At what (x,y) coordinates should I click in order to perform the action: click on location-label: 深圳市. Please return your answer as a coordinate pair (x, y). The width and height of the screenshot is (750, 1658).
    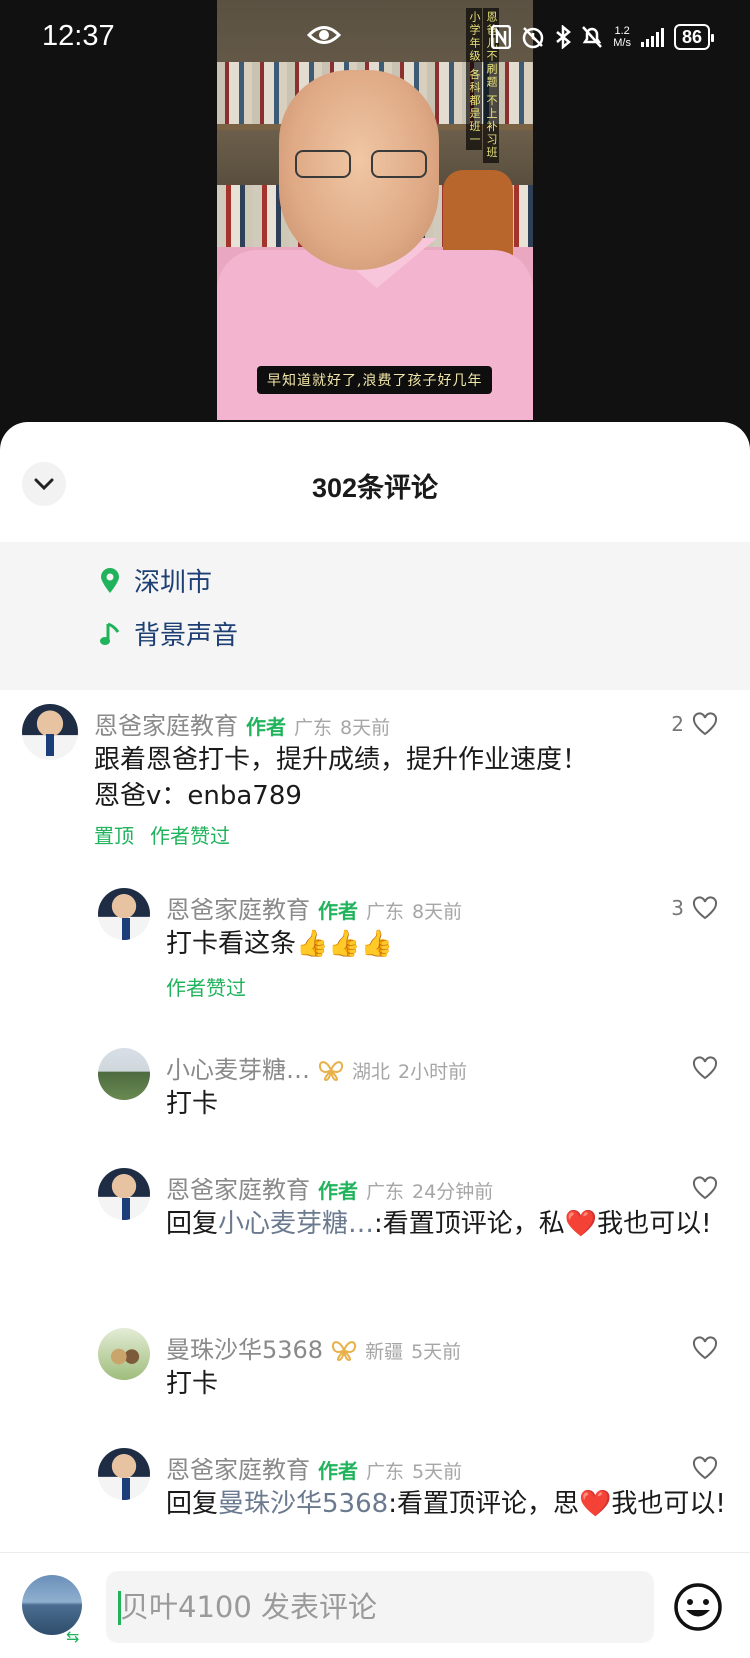
    Looking at the image, I should click on (173, 583).